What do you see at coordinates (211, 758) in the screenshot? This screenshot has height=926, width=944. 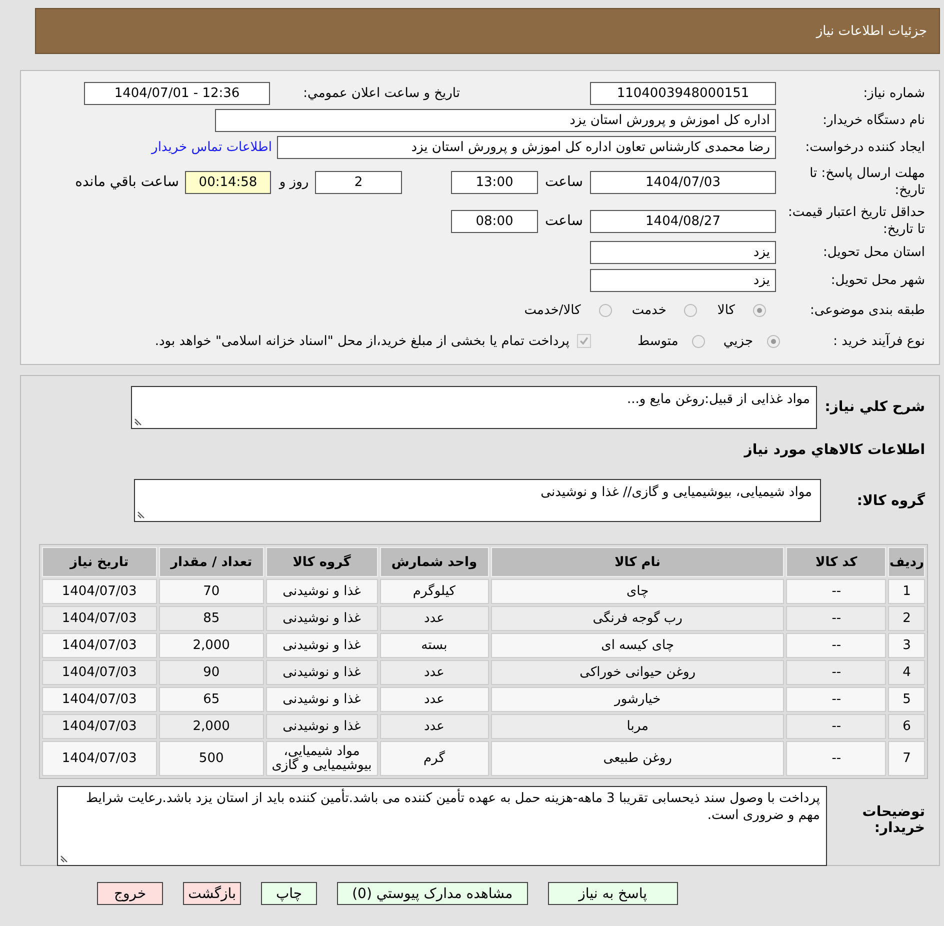 I see `table-cell: 500` at bounding box center [211, 758].